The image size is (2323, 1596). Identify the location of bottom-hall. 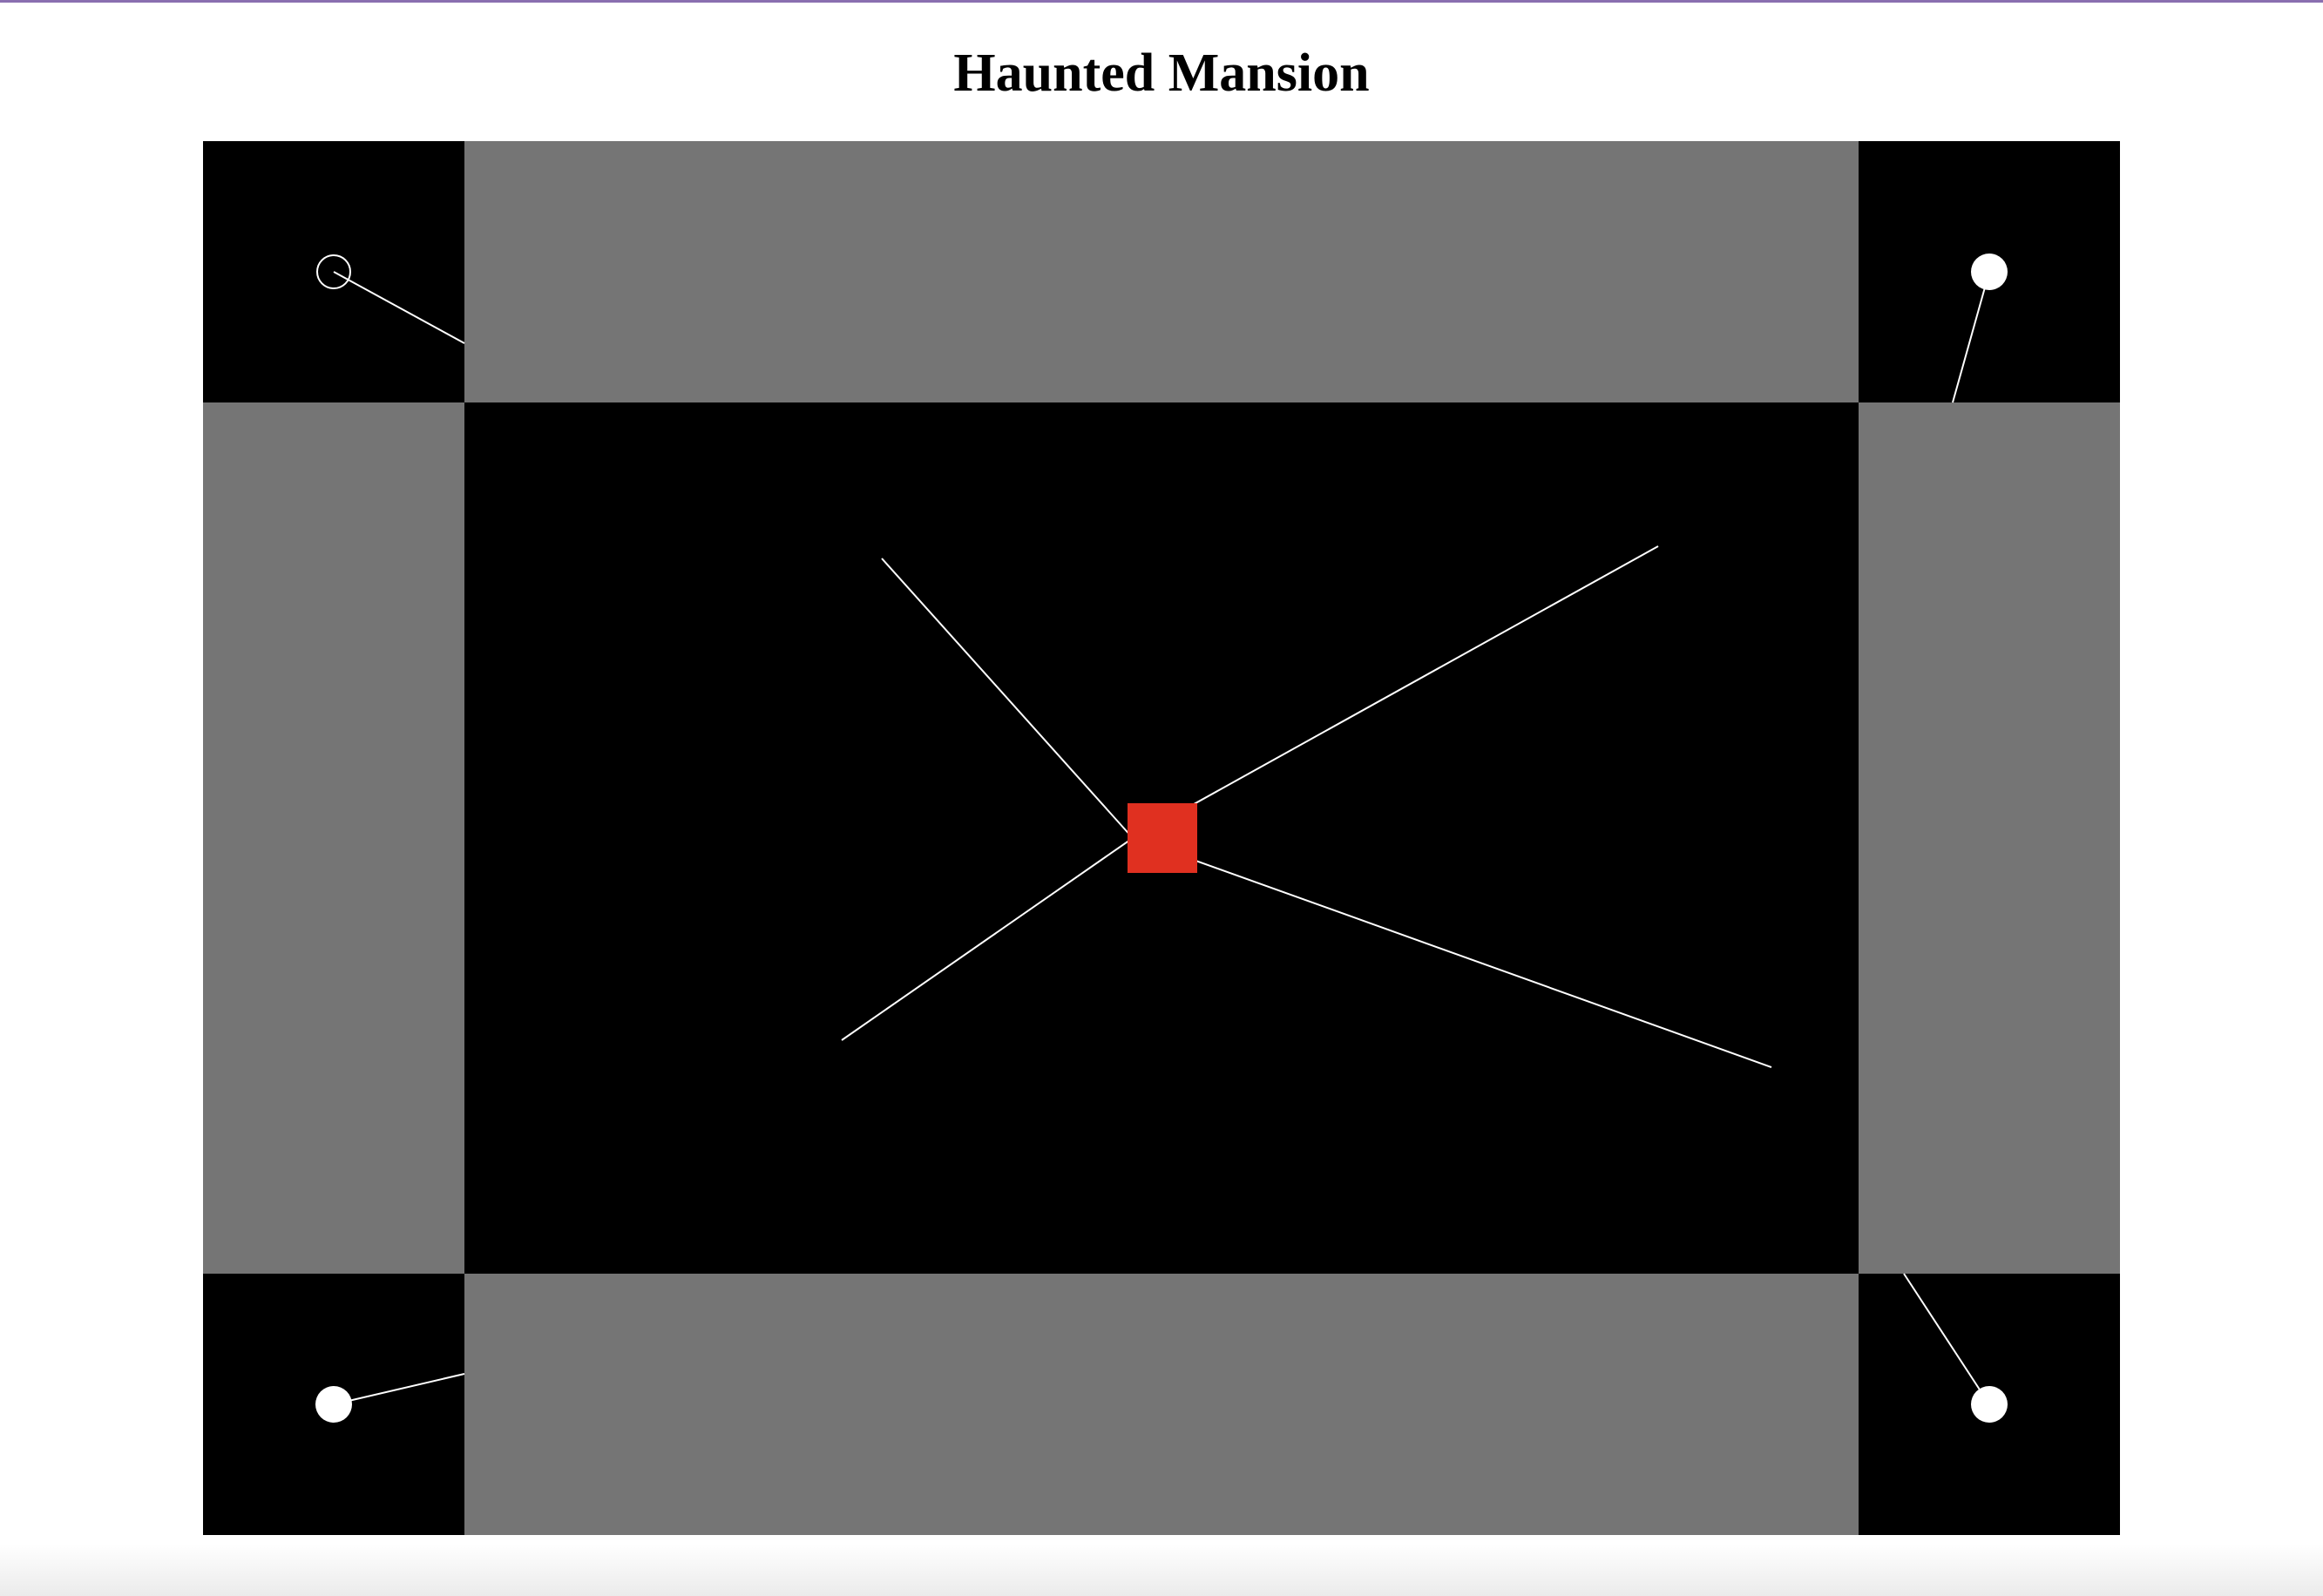
(1161, 1404).